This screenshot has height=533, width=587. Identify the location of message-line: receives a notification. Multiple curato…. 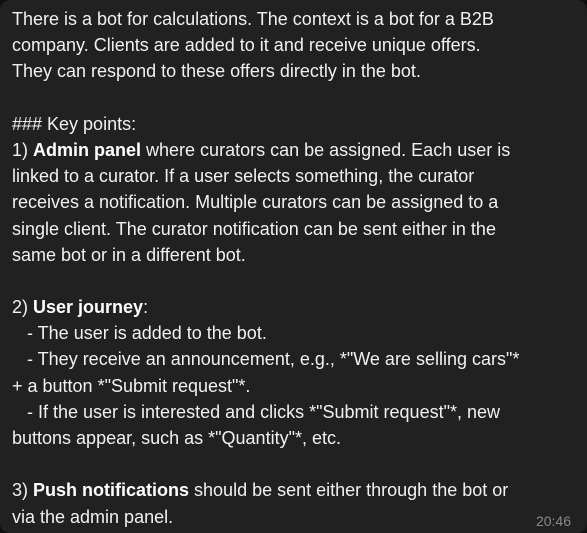
(255, 202).